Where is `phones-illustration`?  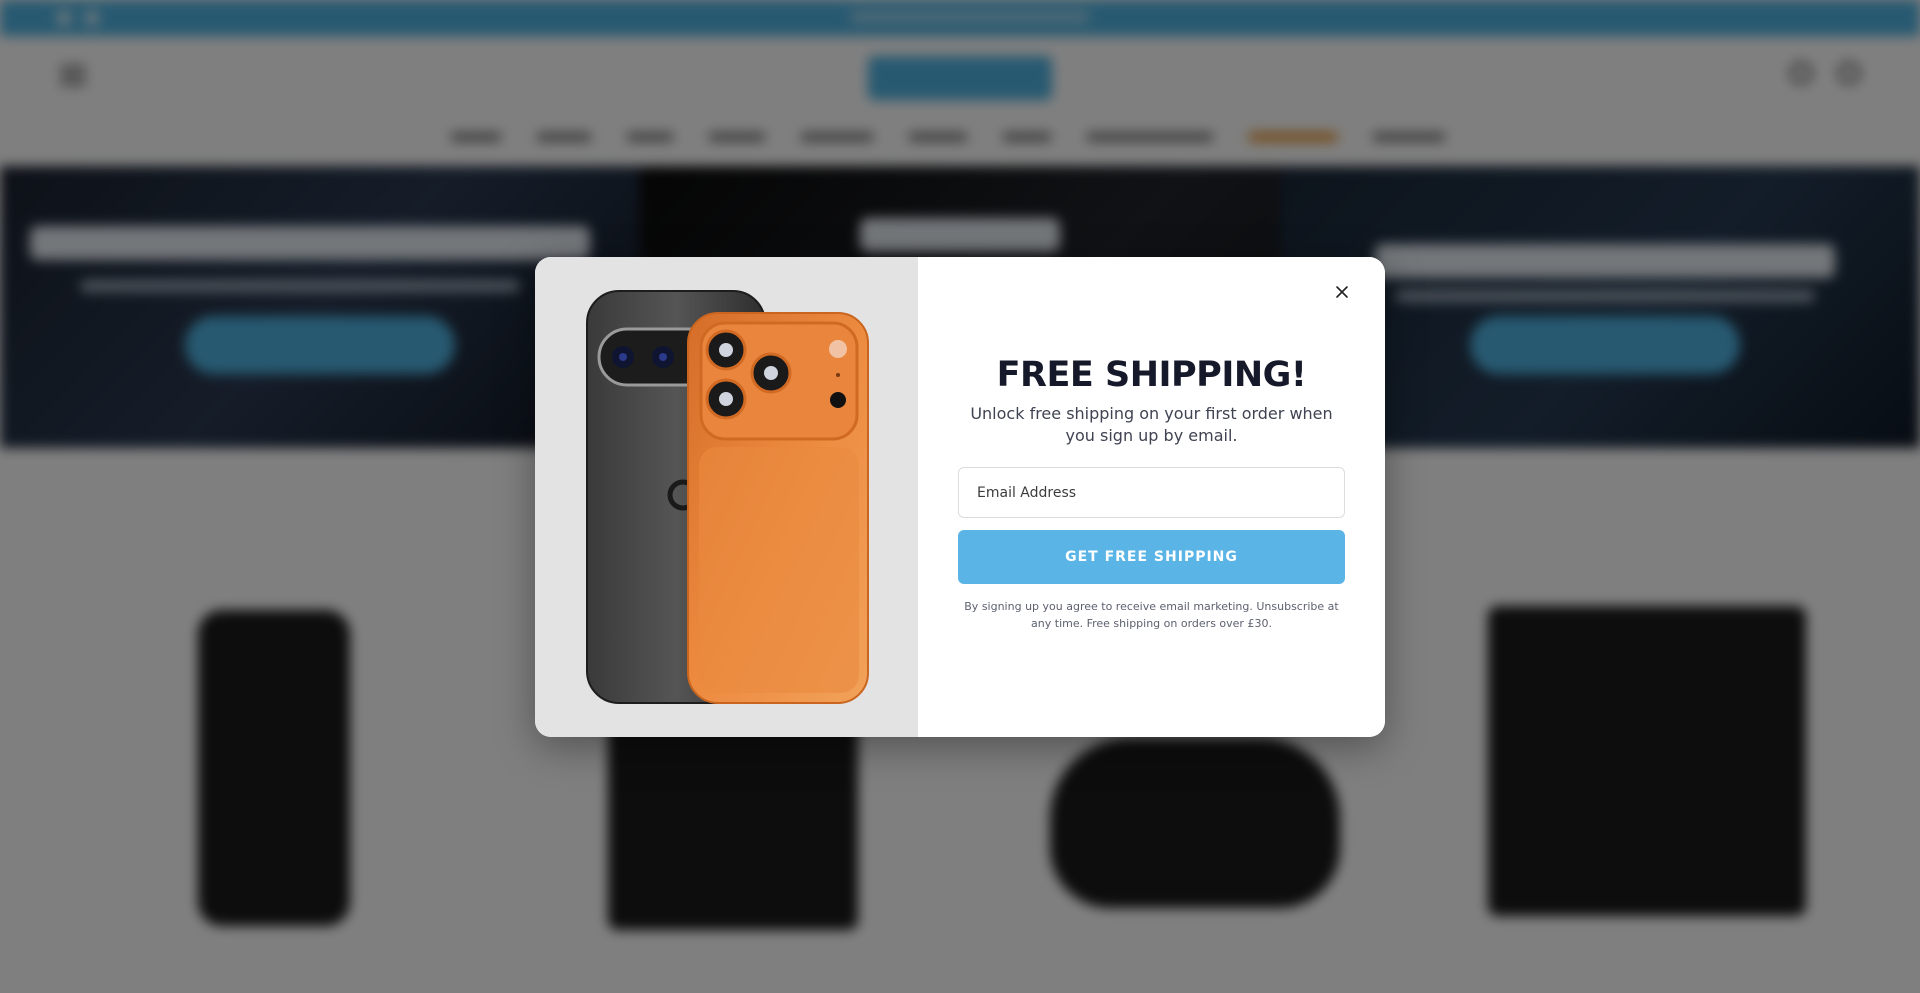 phones-illustration is located at coordinates (727, 497).